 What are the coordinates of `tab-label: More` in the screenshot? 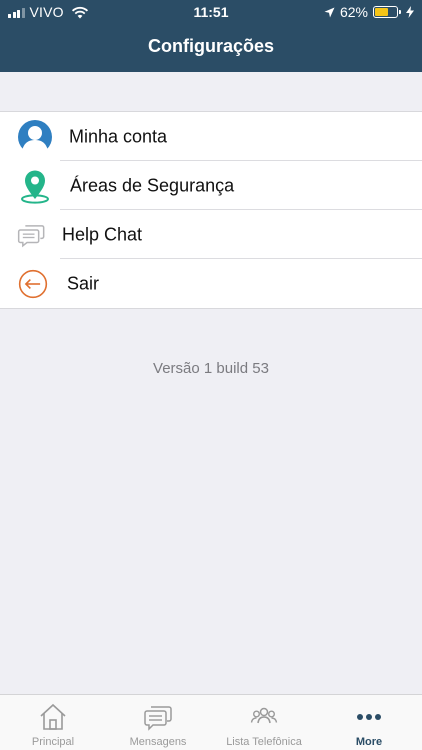 It's located at (369, 742).